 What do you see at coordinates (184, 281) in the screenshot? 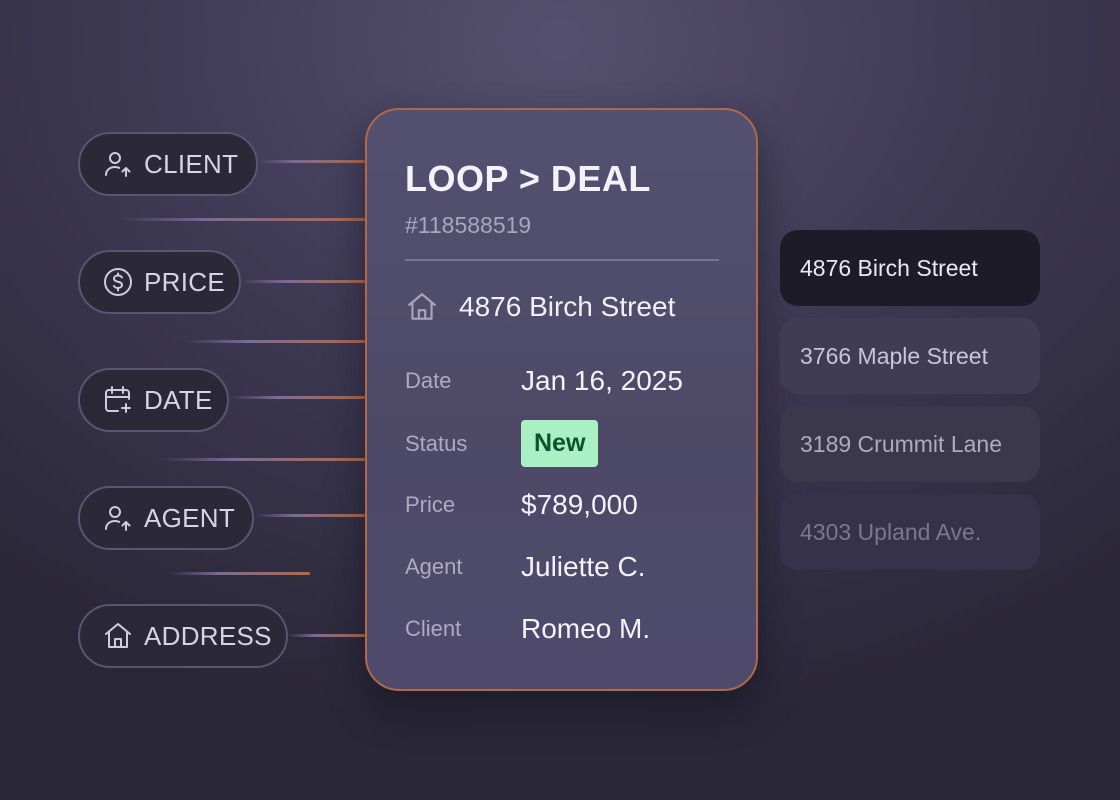
I see `field-label: PRICE` at bounding box center [184, 281].